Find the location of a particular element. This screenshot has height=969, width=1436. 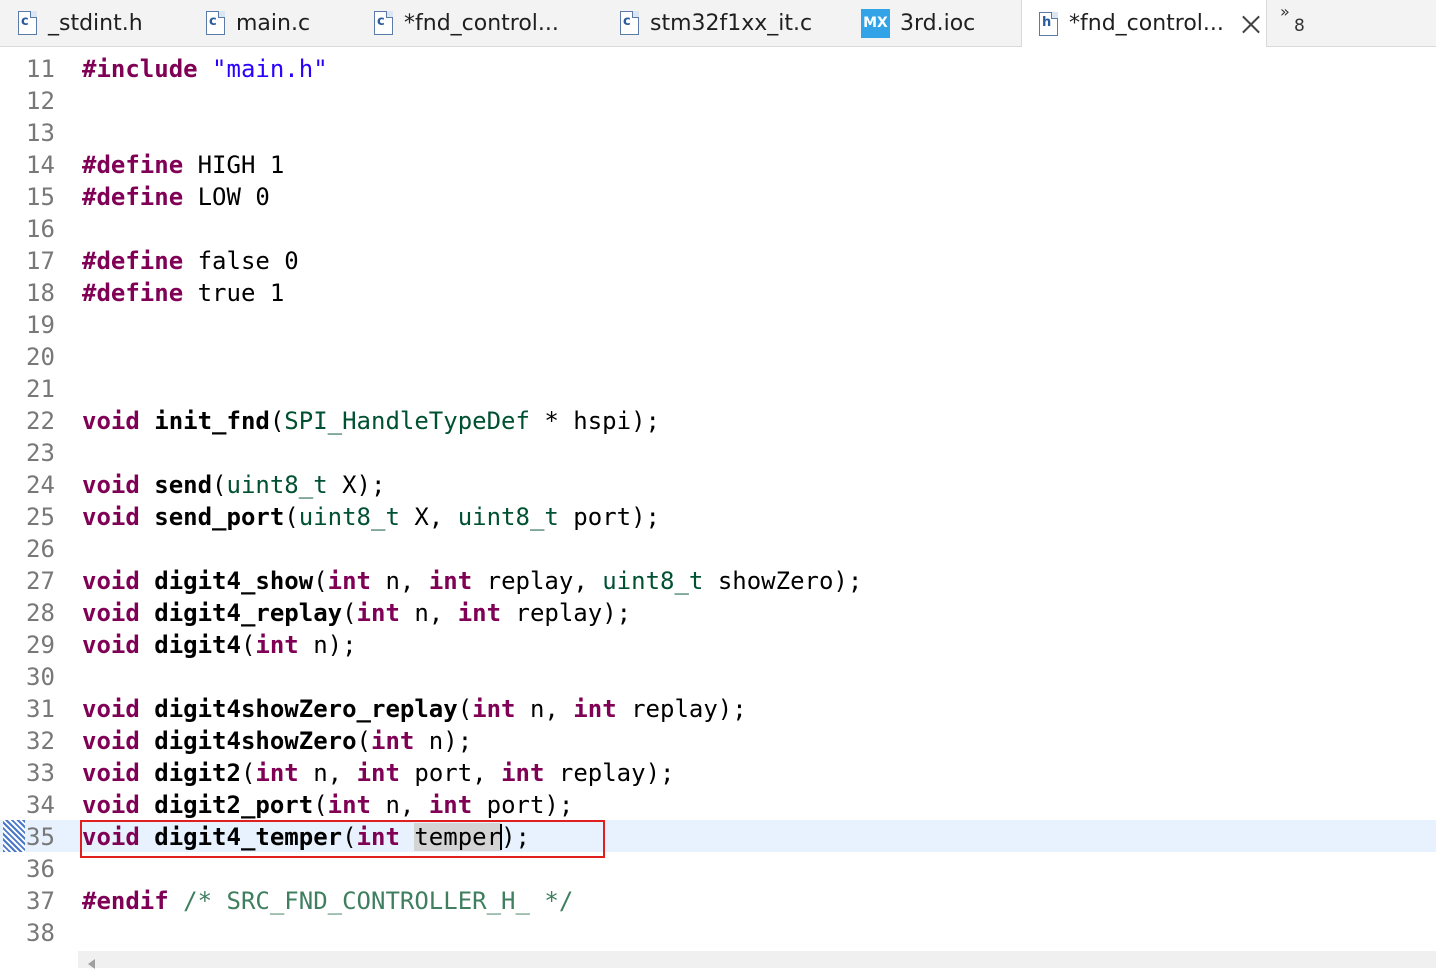

tab-stdint-h: c _stdint.h is located at coordinates (79, 23).